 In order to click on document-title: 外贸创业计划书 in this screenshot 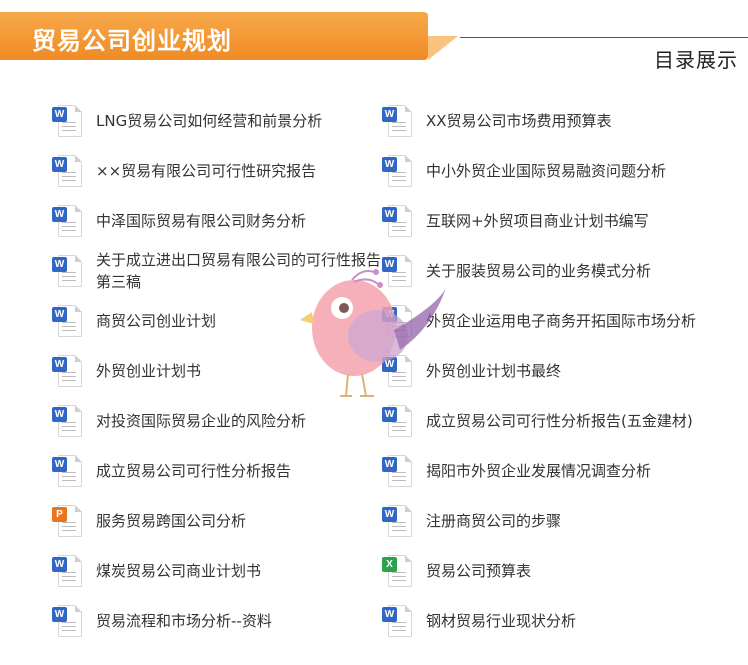, I will do `click(149, 371)`.